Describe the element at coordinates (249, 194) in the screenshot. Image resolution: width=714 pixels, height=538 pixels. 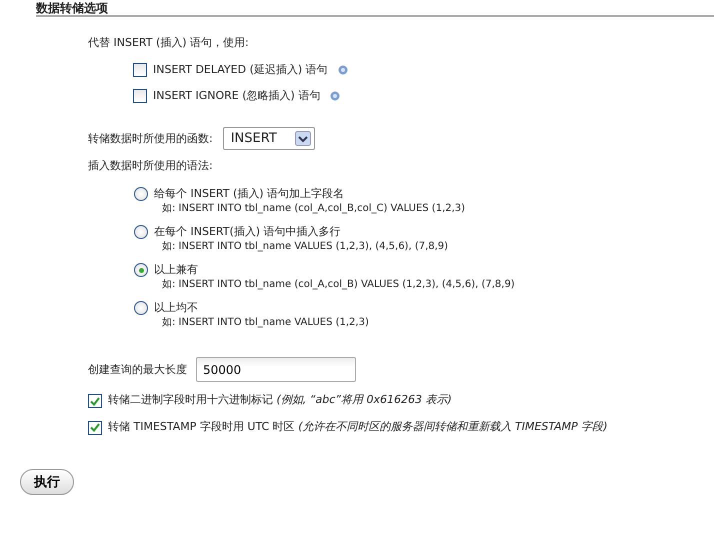
I see `radio-label: 给每个 INSERT (插入) 语句加上字段名` at that location.